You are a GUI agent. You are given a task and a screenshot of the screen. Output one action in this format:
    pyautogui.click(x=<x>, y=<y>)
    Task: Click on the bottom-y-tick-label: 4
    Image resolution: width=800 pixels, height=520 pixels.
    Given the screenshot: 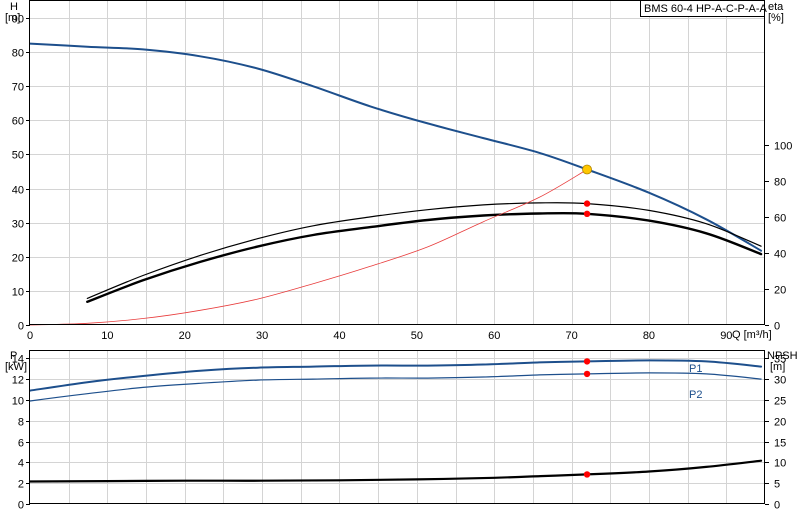 What is the action you would take?
    pyautogui.click(x=21, y=464)
    